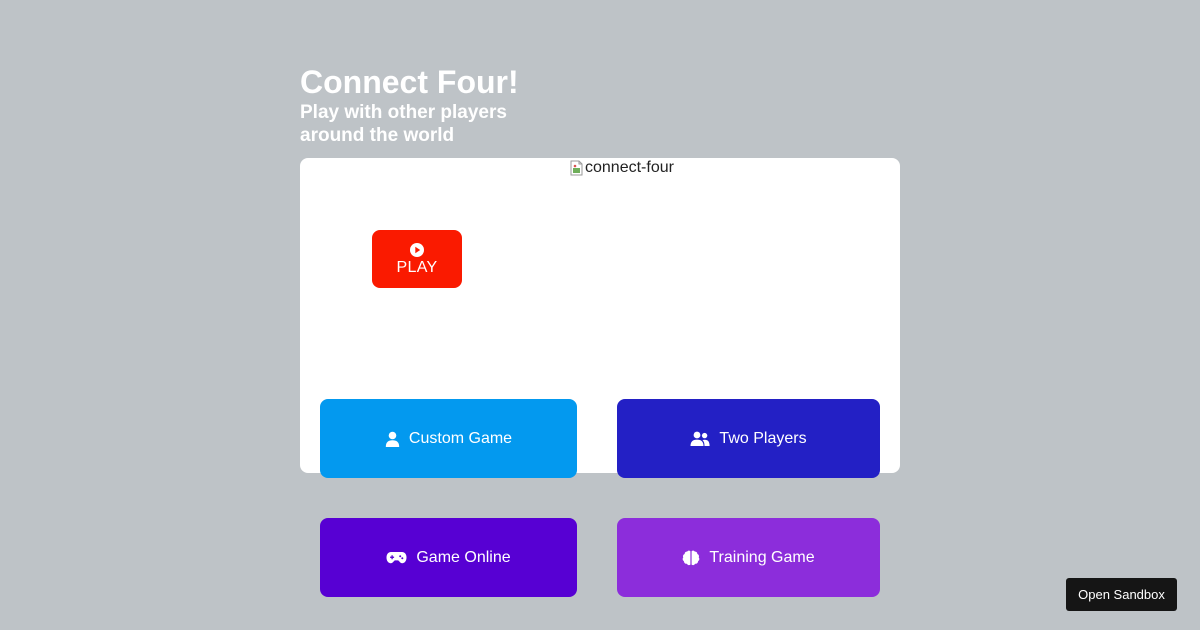 Image resolution: width=1200 pixels, height=630 pixels. What do you see at coordinates (463, 557) in the screenshot?
I see `game-online-label: Game Online` at bounding box center [463, 557].